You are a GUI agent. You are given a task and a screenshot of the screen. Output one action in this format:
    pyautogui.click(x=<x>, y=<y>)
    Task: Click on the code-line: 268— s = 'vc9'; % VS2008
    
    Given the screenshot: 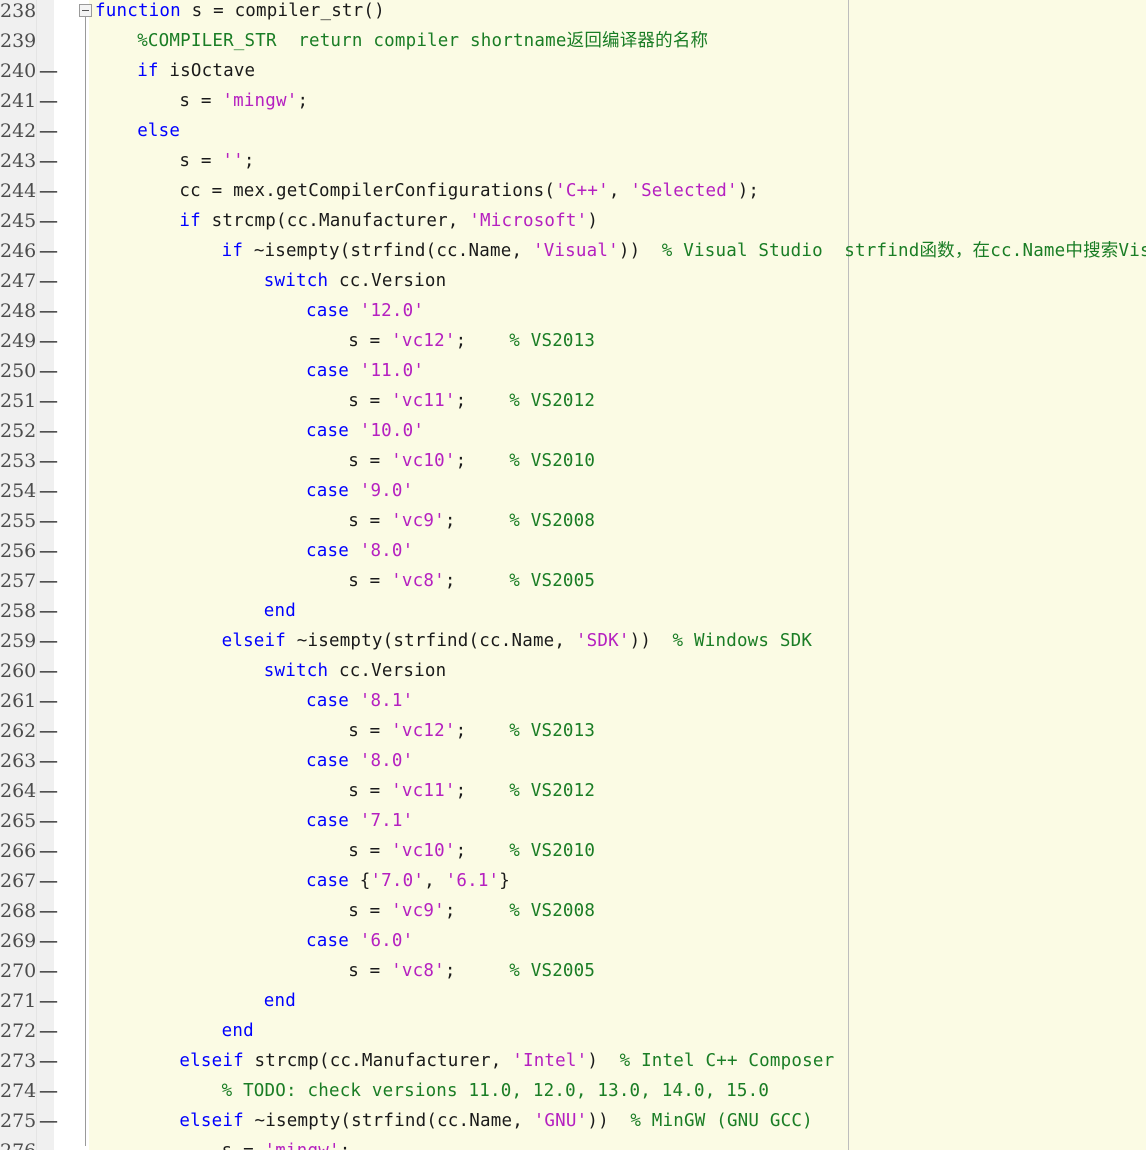 What is the action you would take?
    pyautogui.click(x=573, y=911)
    